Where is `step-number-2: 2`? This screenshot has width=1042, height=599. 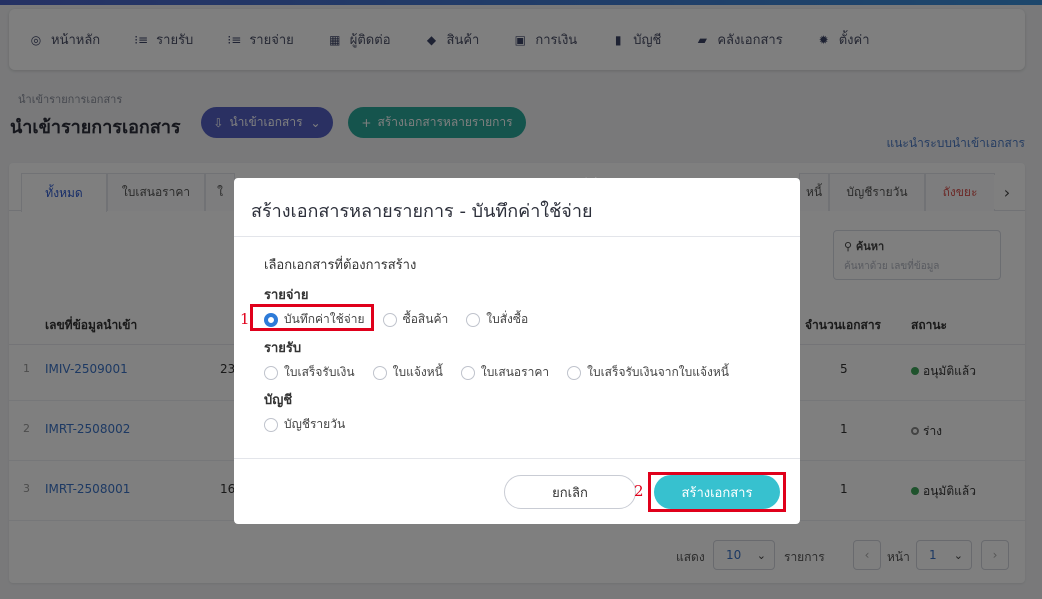
step-number-2: 2 is located at coordinates (639, 491).